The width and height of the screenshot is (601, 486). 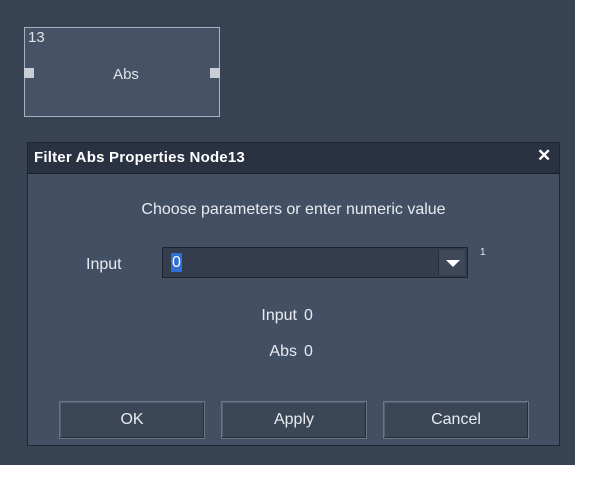 I want to click on ok-button: OK, so click(x=132, y=420).